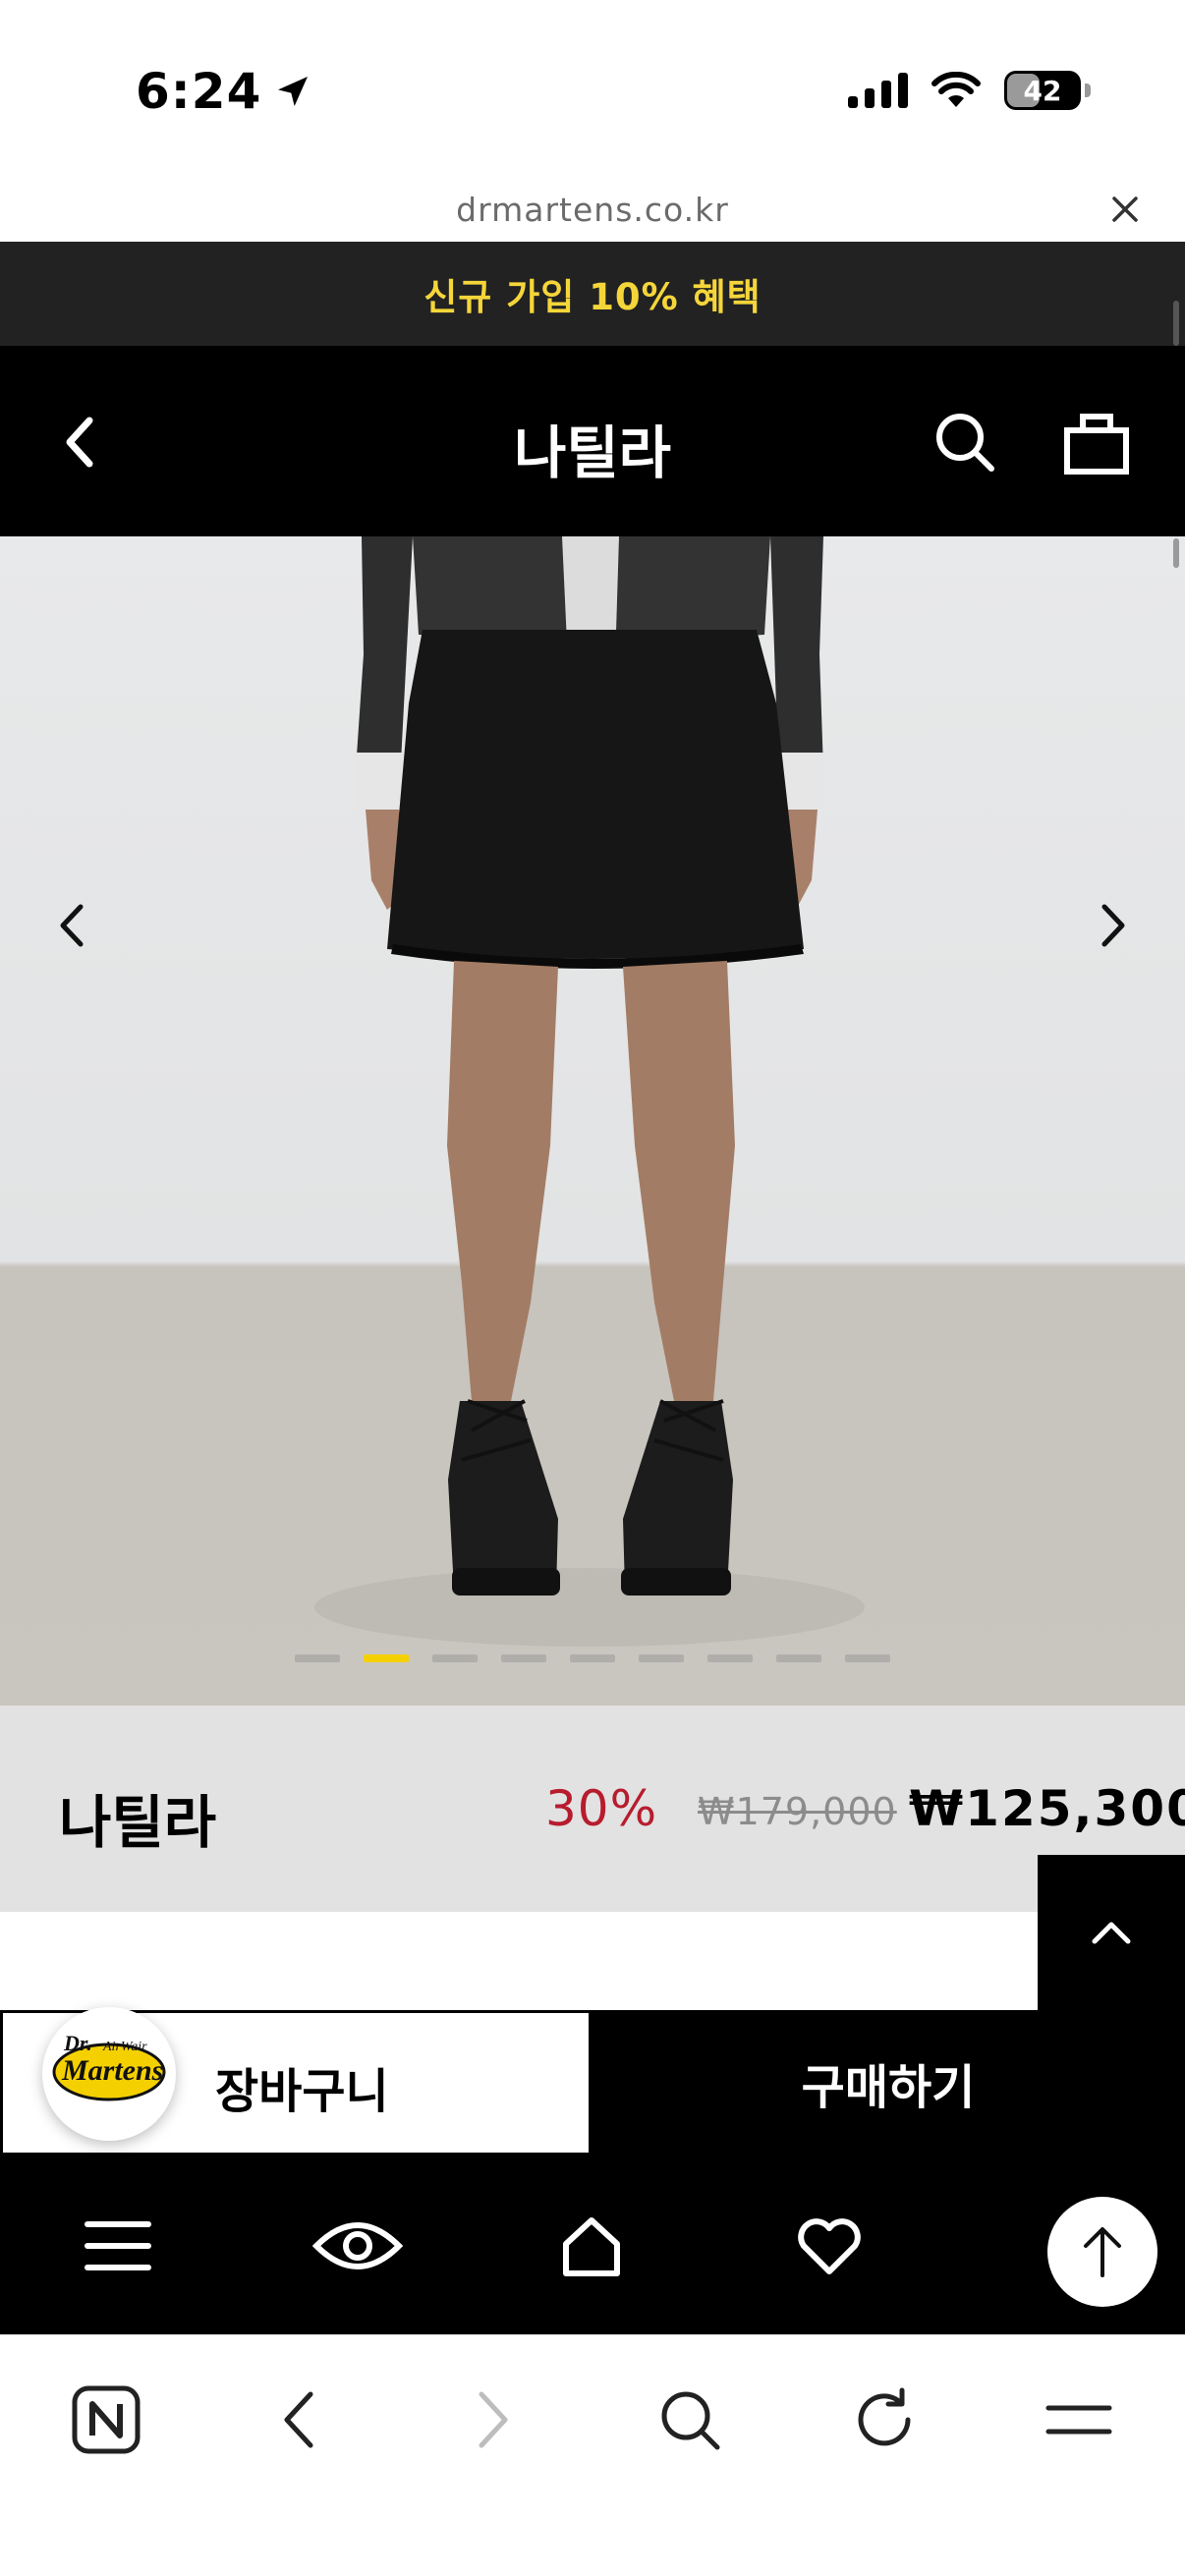 The image size is (1185, 2576). I want to click on brand-logo: Dr. AirWair Martens, so click(109, 2074).